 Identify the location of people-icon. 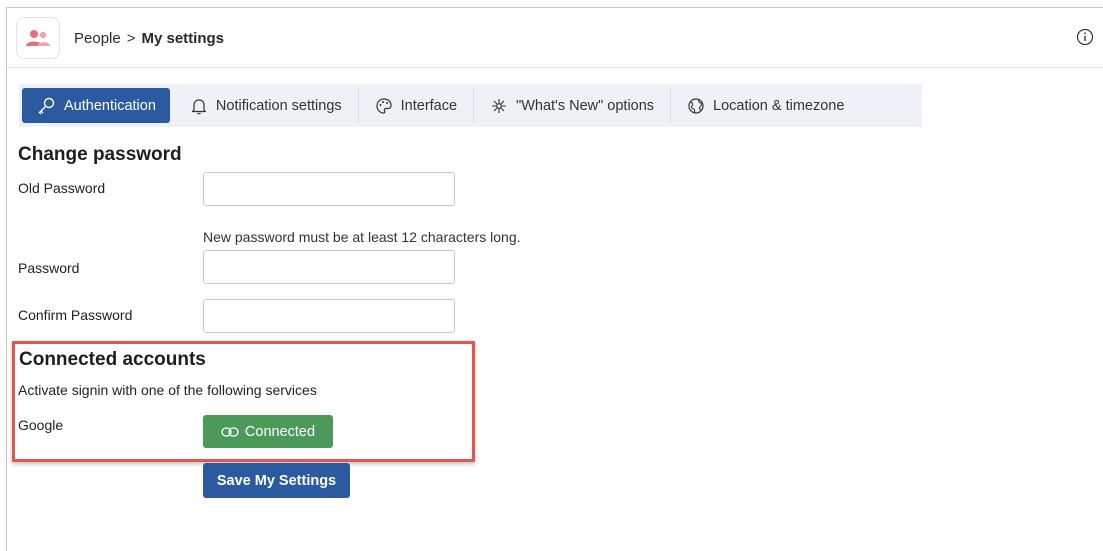
(38, 38).